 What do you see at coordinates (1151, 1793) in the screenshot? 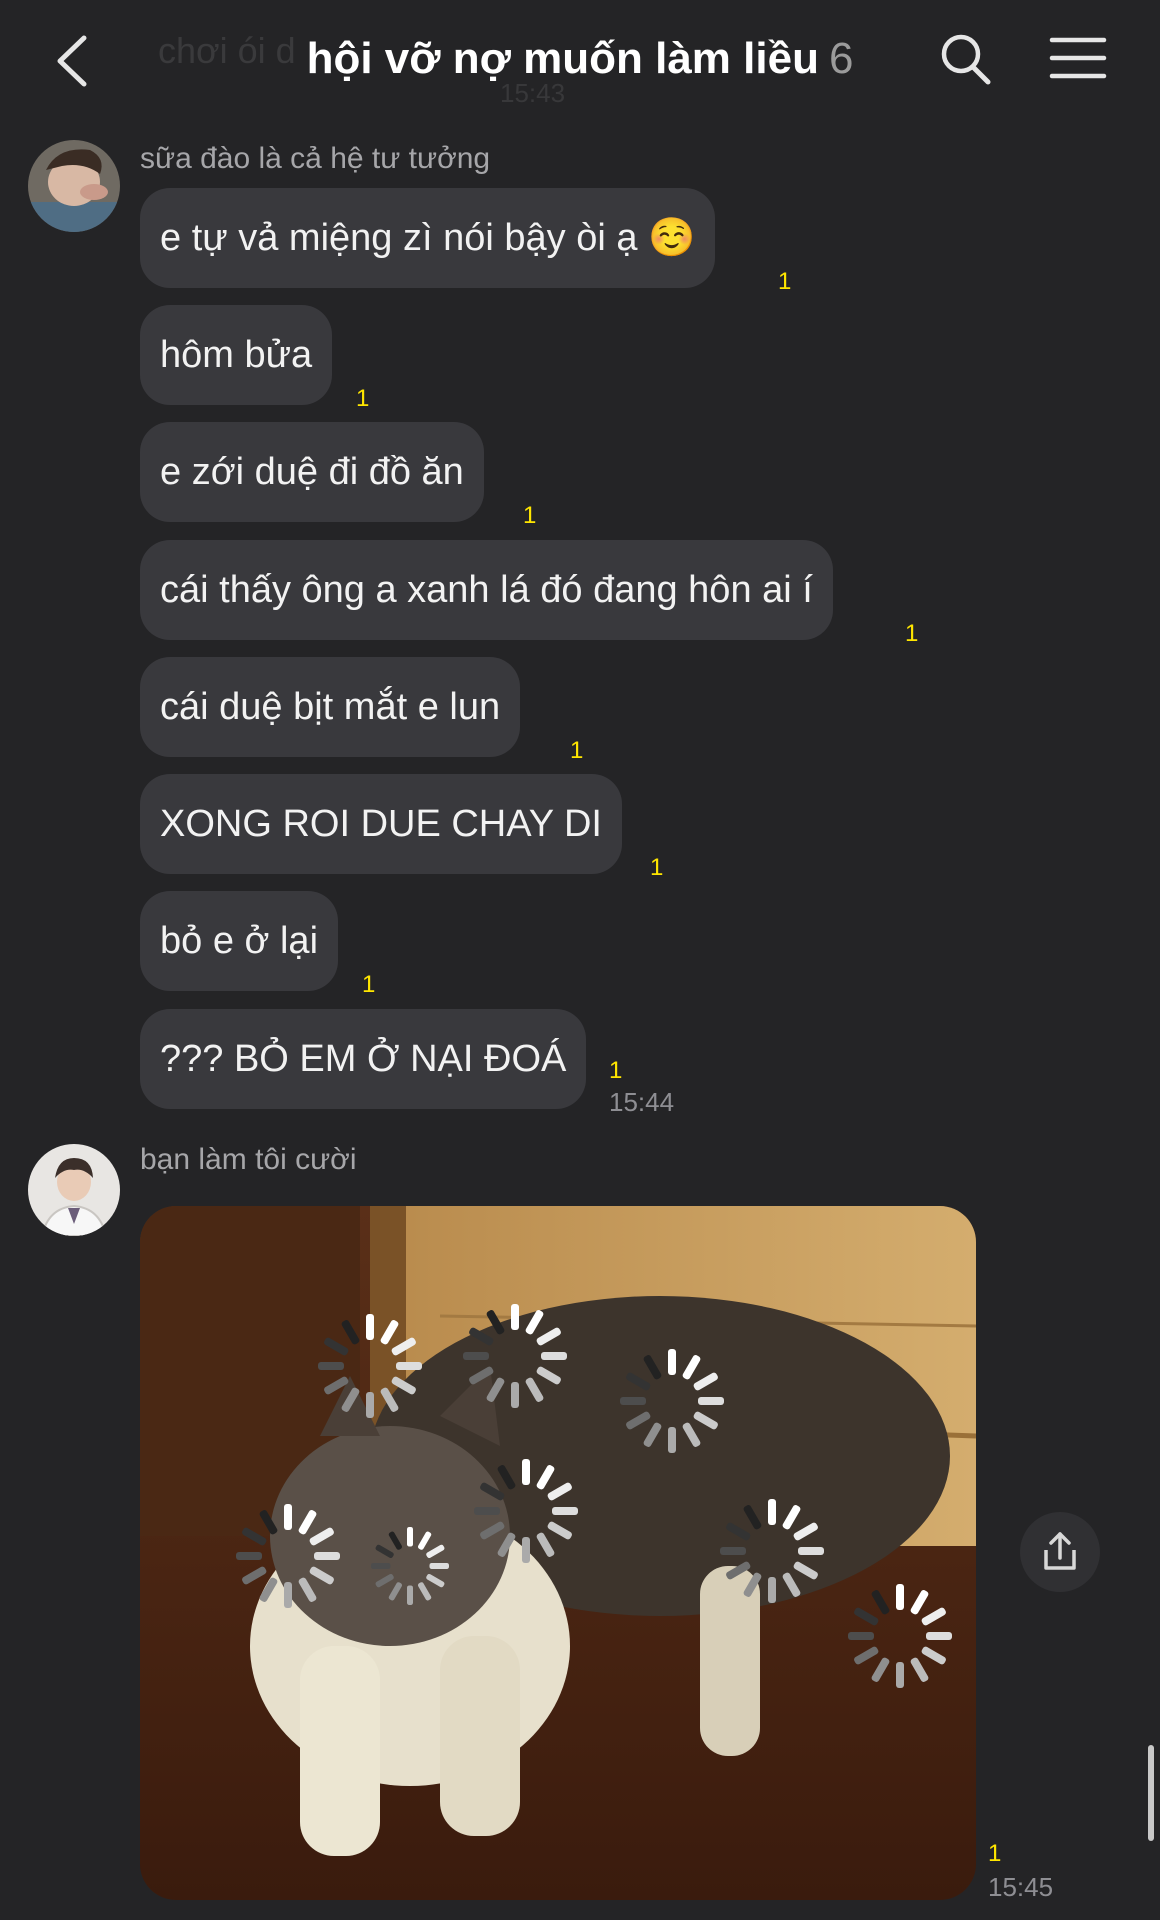
I see `scrollbar` at bounding box center [1151, 1793].